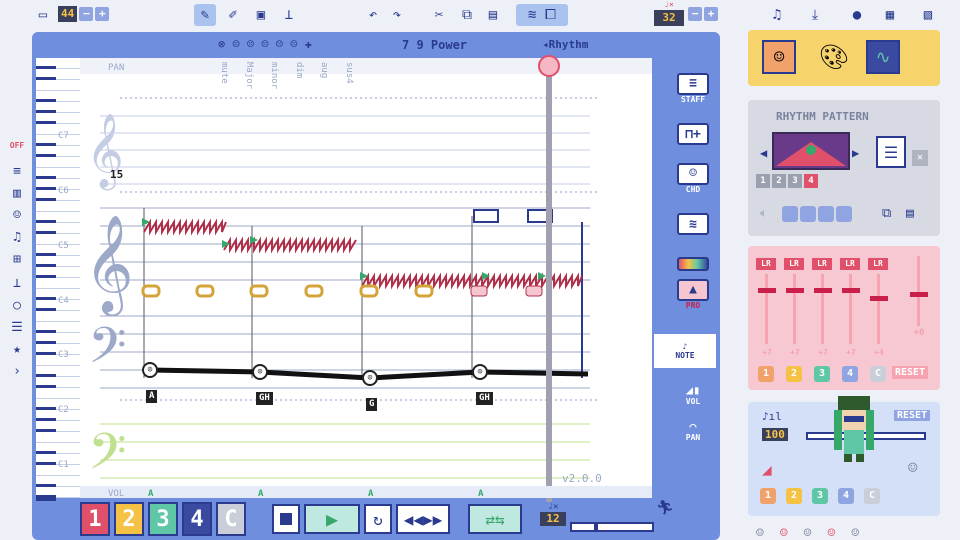  I want to click on rhythm-step-3: 3, so click(795, 181).